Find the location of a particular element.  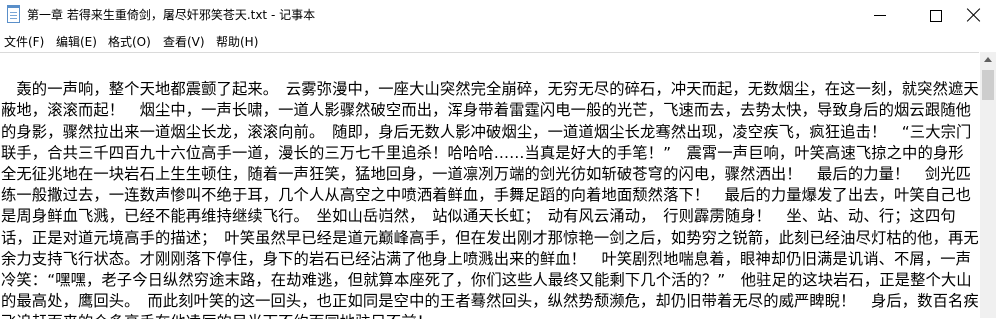

scroll-thumb is located at coordinates (988, 85).